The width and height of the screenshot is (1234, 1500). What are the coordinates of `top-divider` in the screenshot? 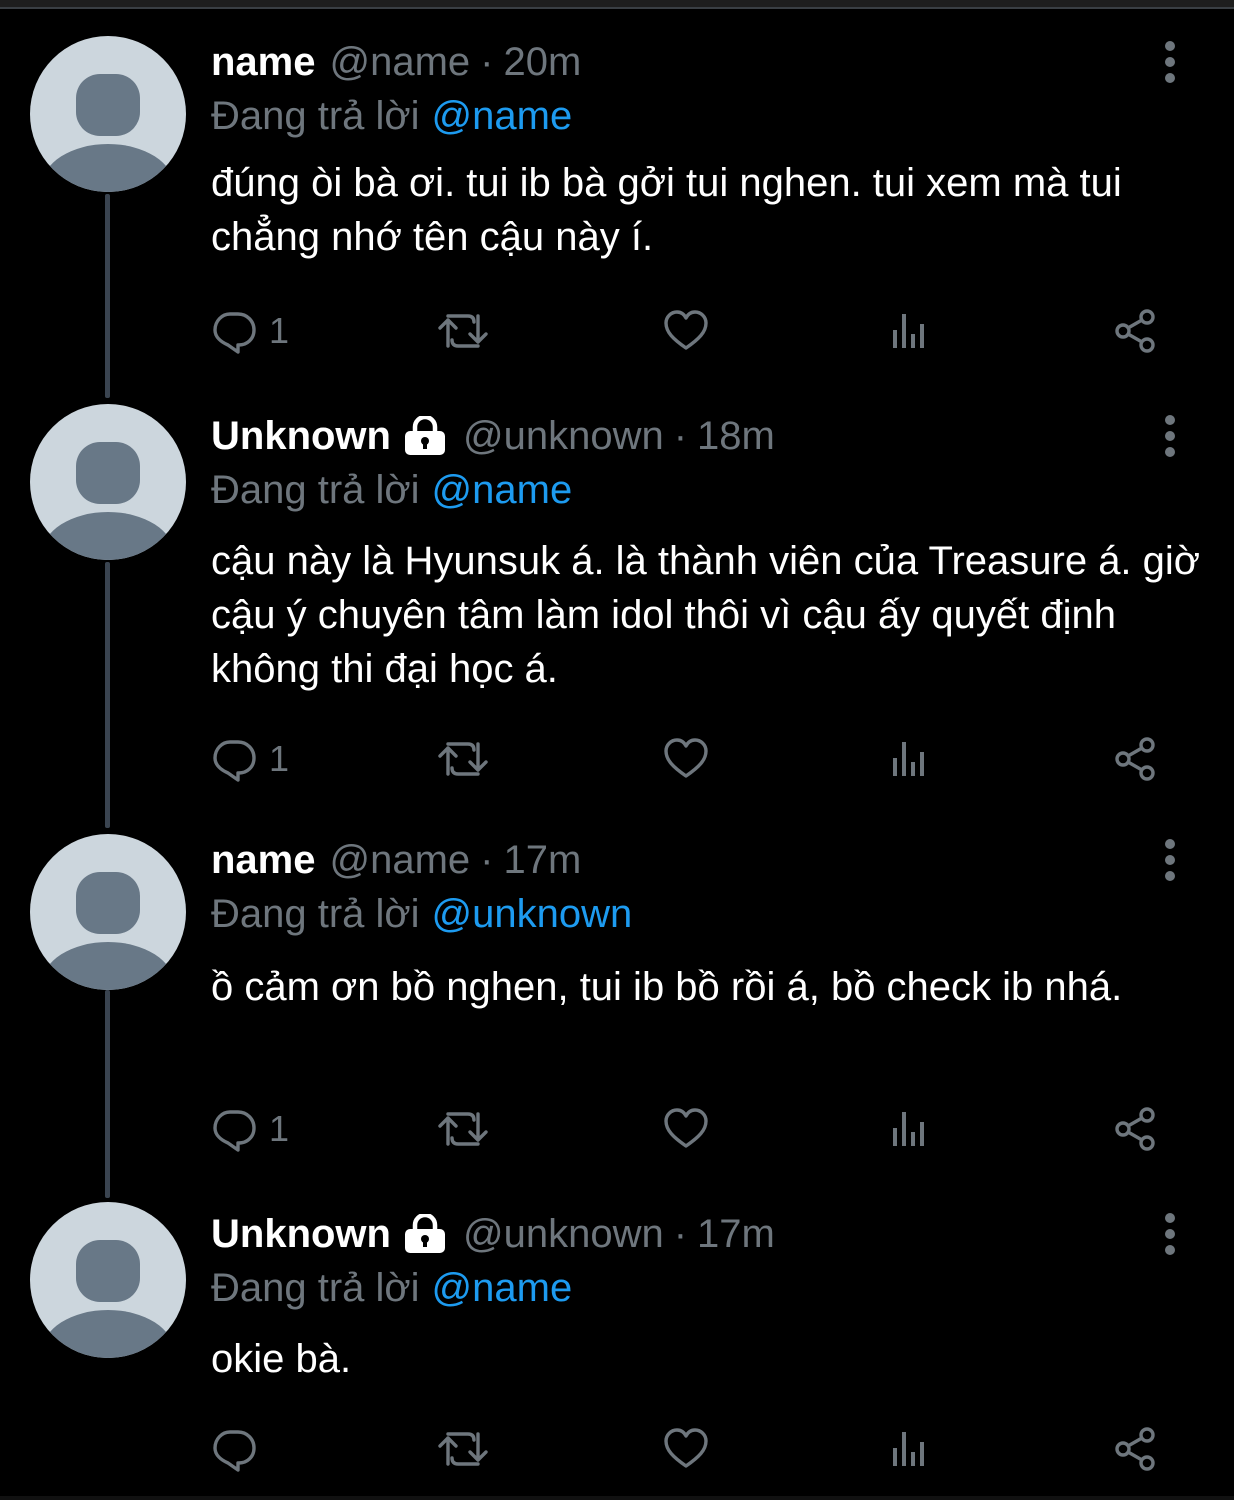 It's located at (617, 4).